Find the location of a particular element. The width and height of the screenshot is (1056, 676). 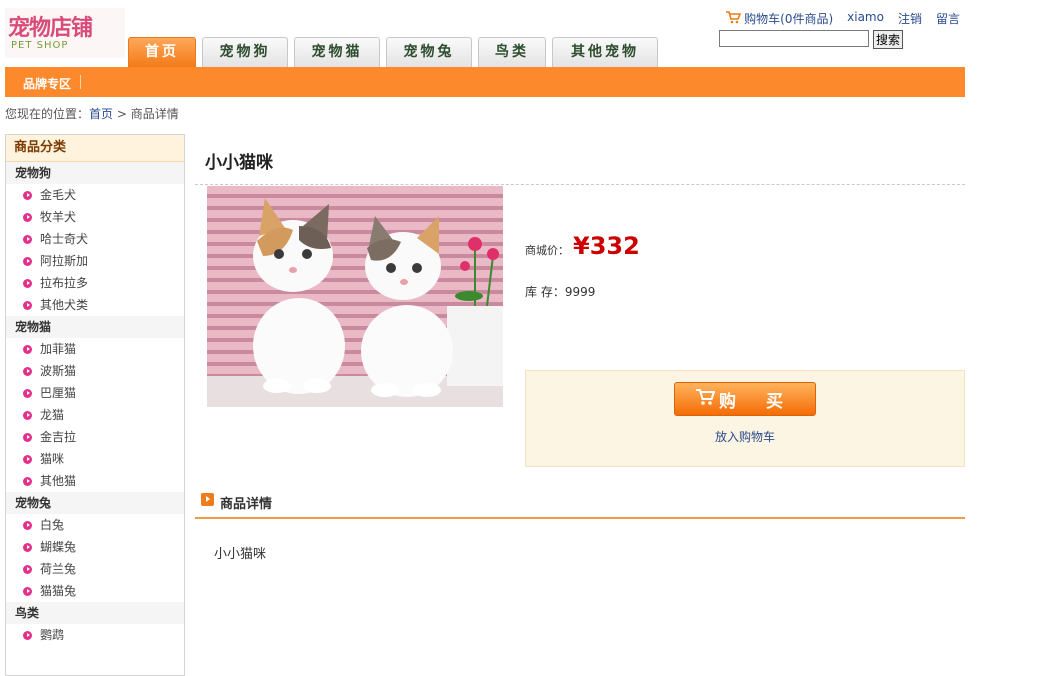

nav-tab-birds: 鸟类 is located at coordinates (512, 52).